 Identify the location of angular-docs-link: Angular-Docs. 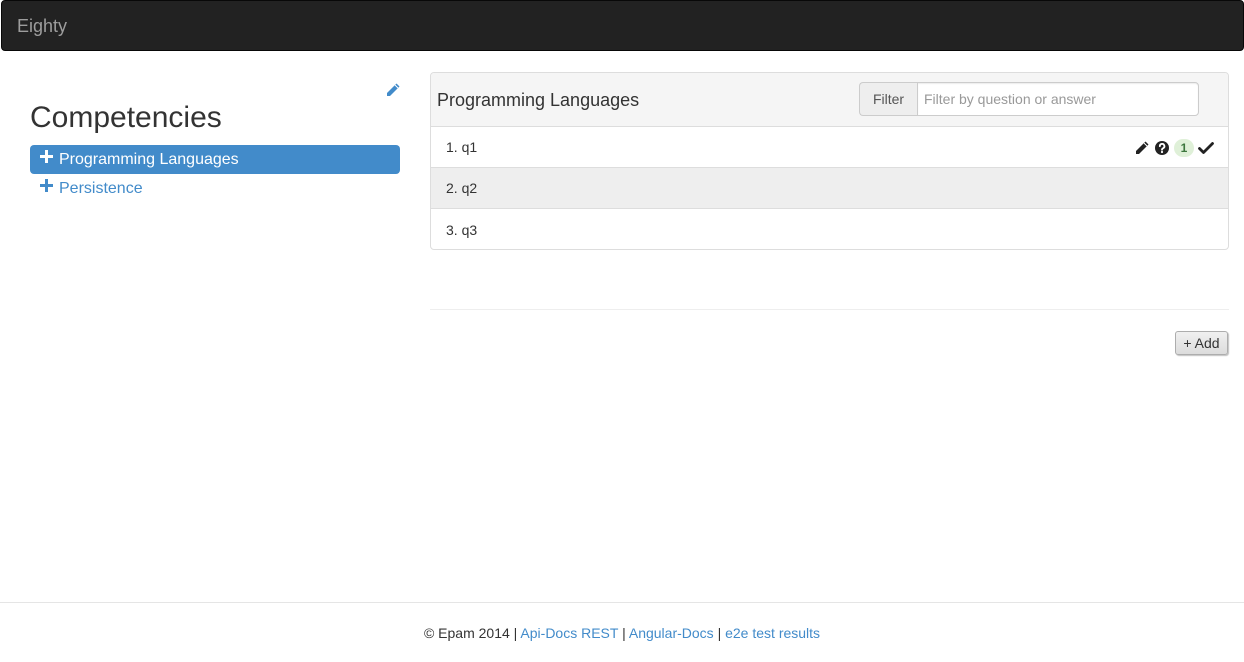
(671, 633).